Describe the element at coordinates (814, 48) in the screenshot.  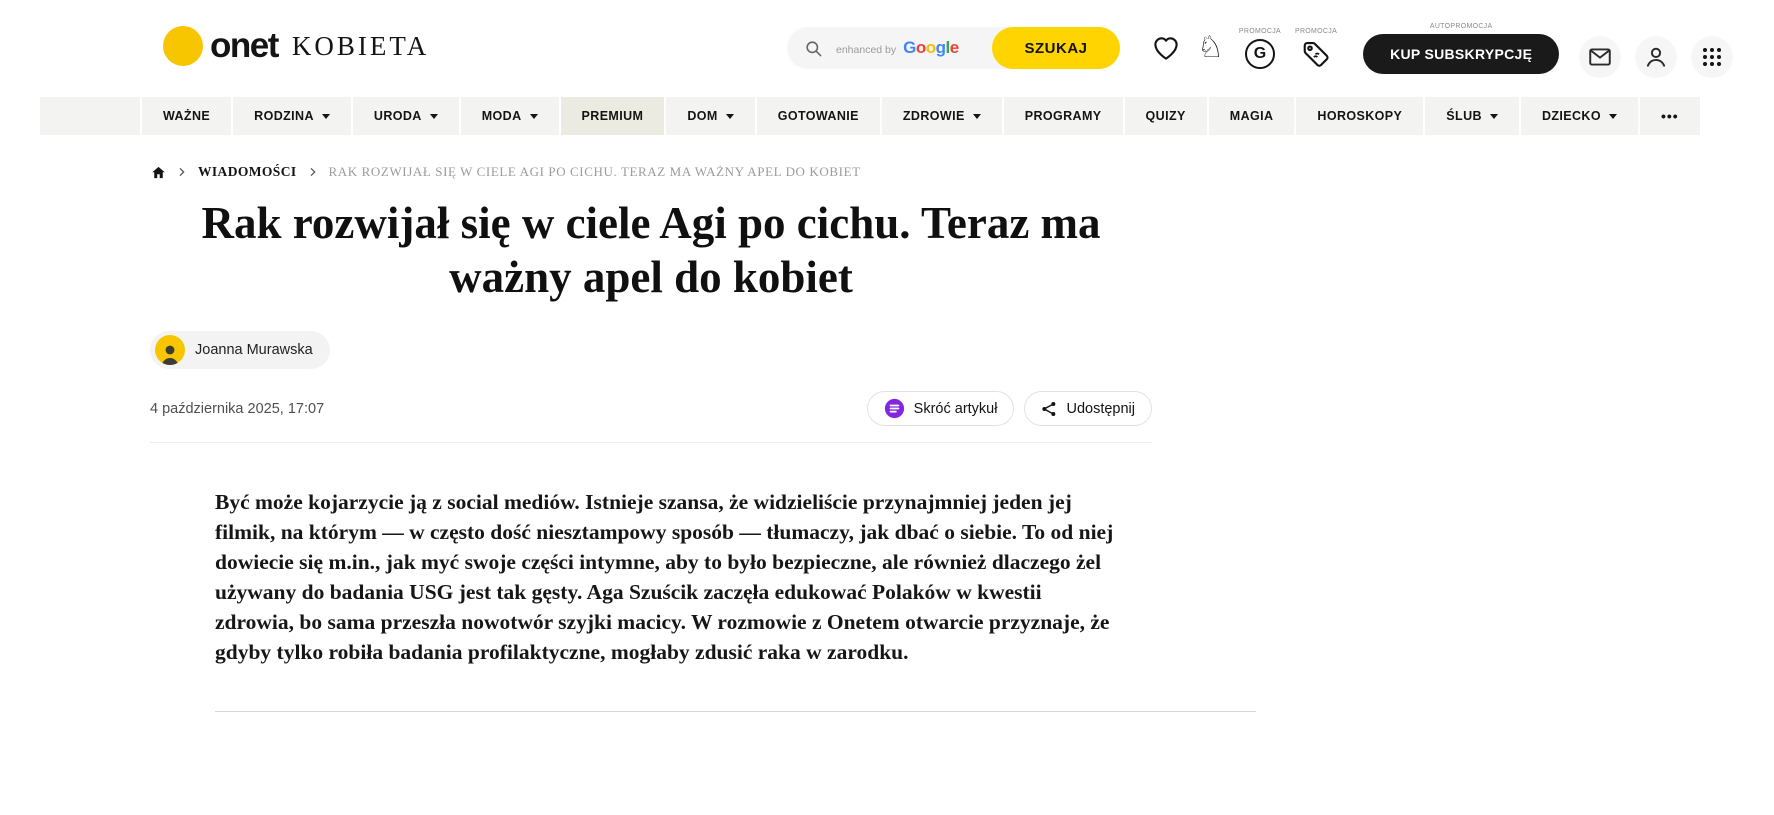
I see `search-icon` at that location.